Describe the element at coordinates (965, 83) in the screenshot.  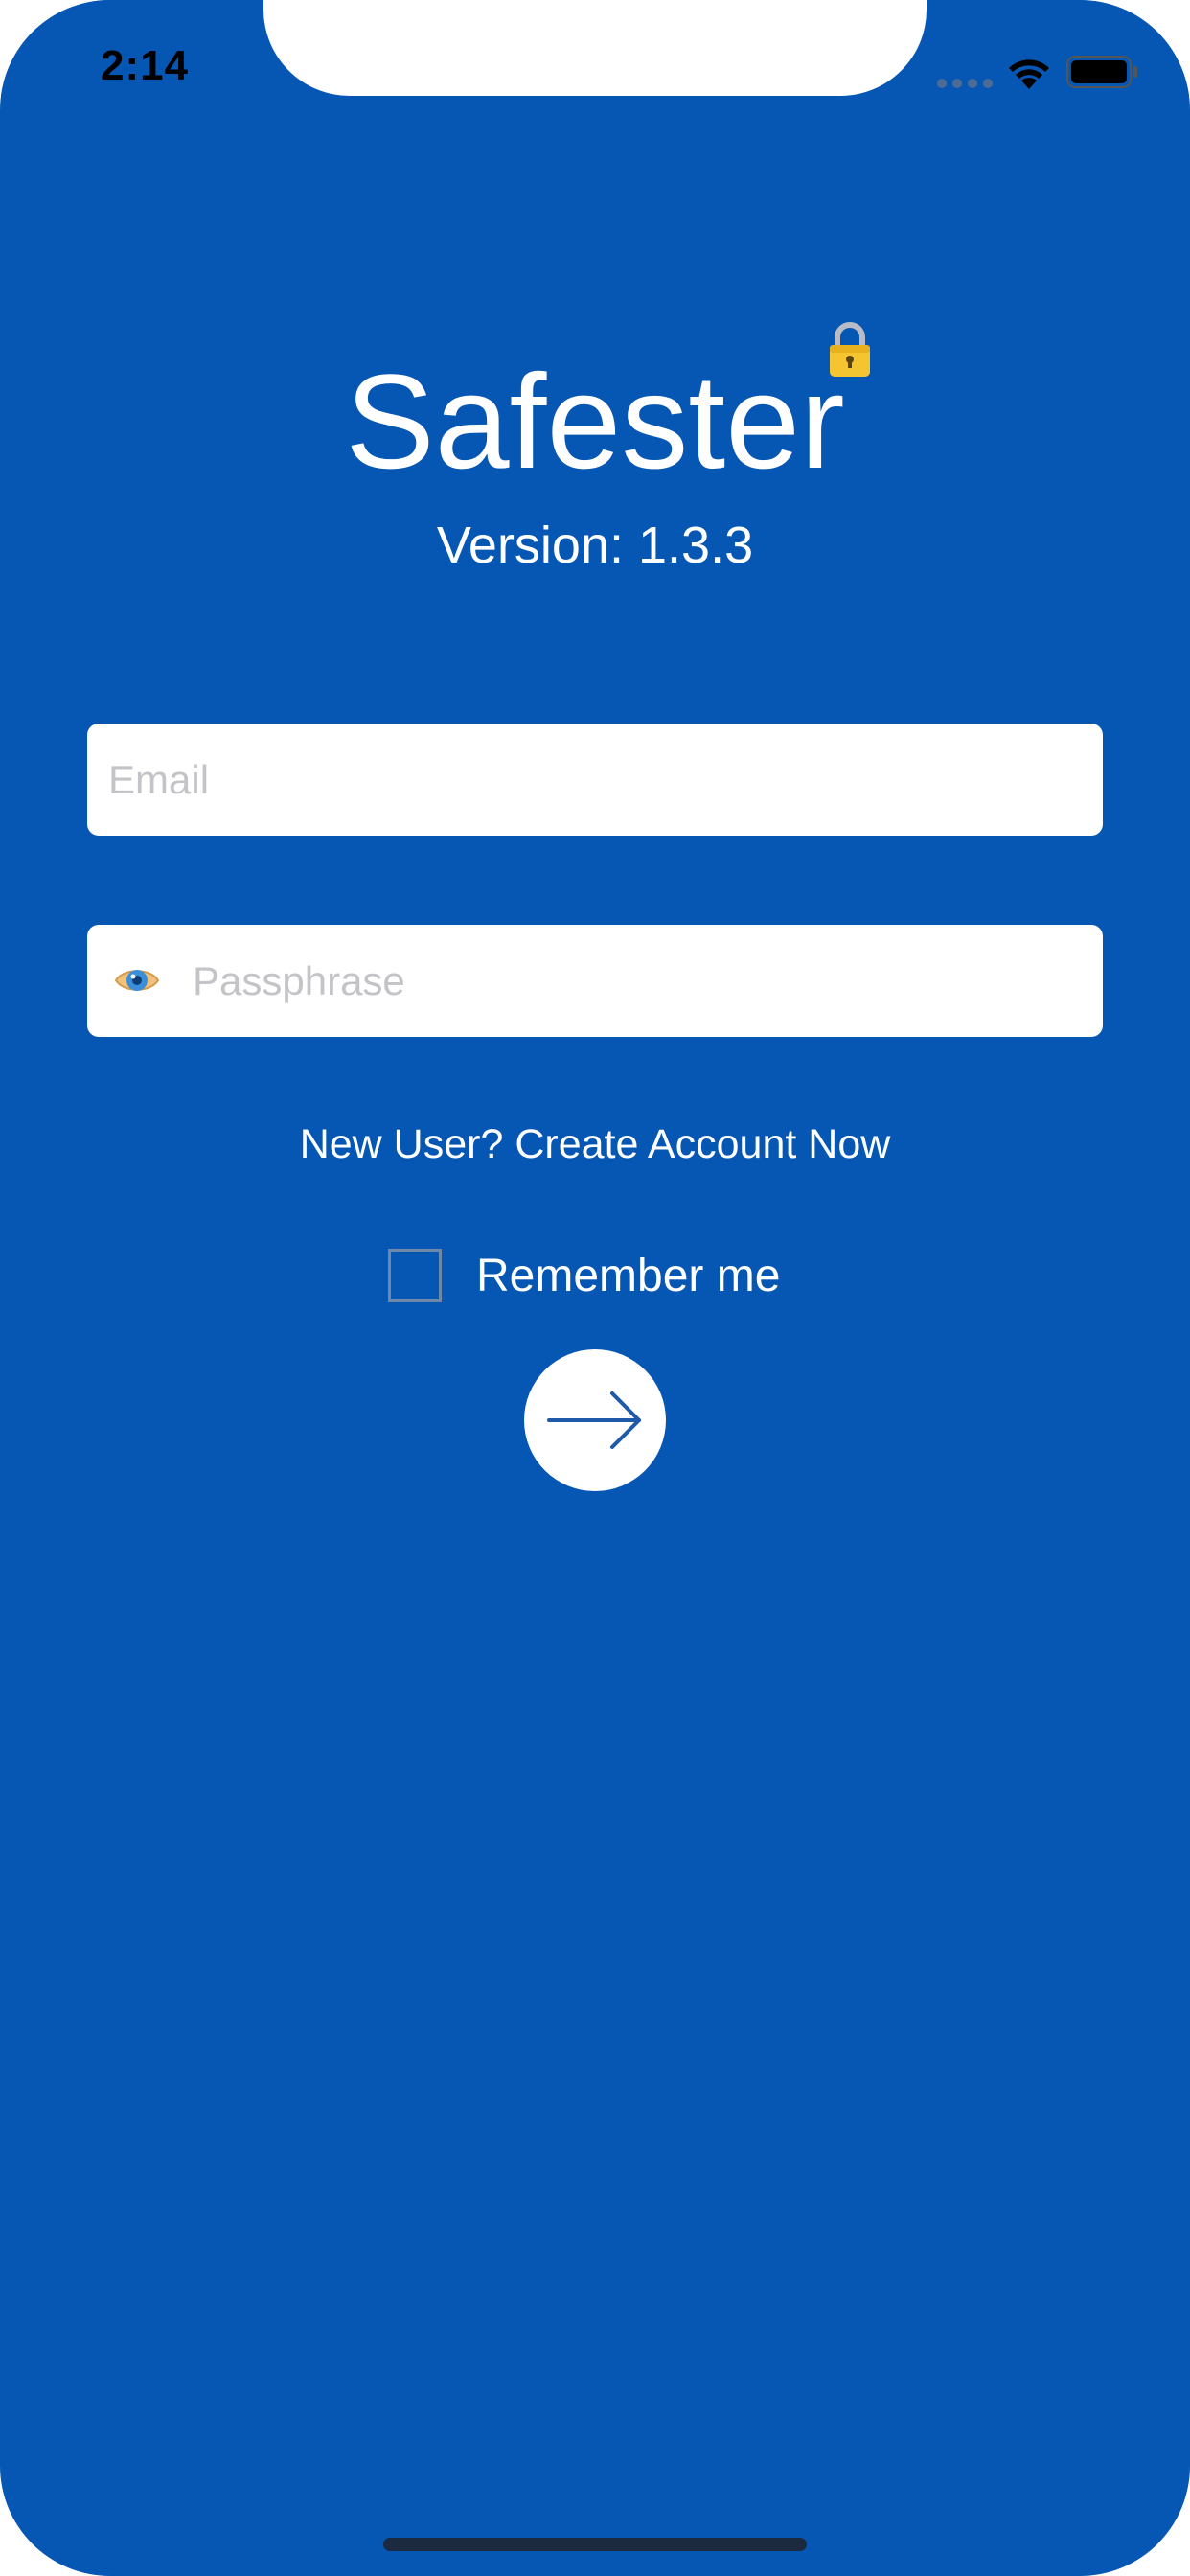
I see `signal-dots-icon` at that location.